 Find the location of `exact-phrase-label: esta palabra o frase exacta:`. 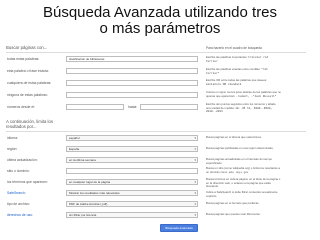

exact-phrase-label: esta palabra o frase exacta: is located at coordinates (28, 71).